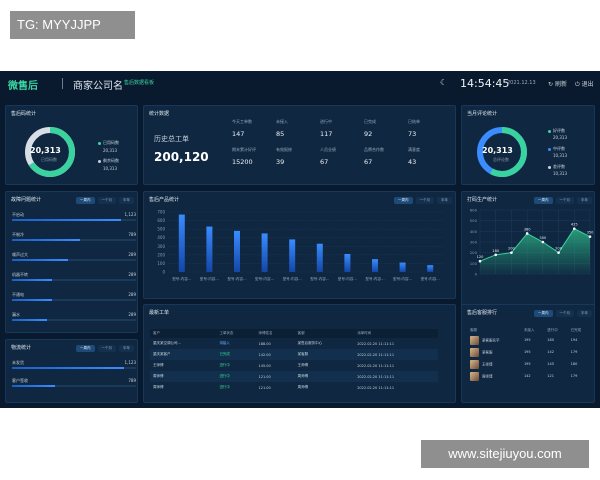 This screenshot has height=480, width=600. I want to click on table-row: 王师傅 进行中 145.00 王师傅 2022.02.20 11:11:11, so click(294, 365).